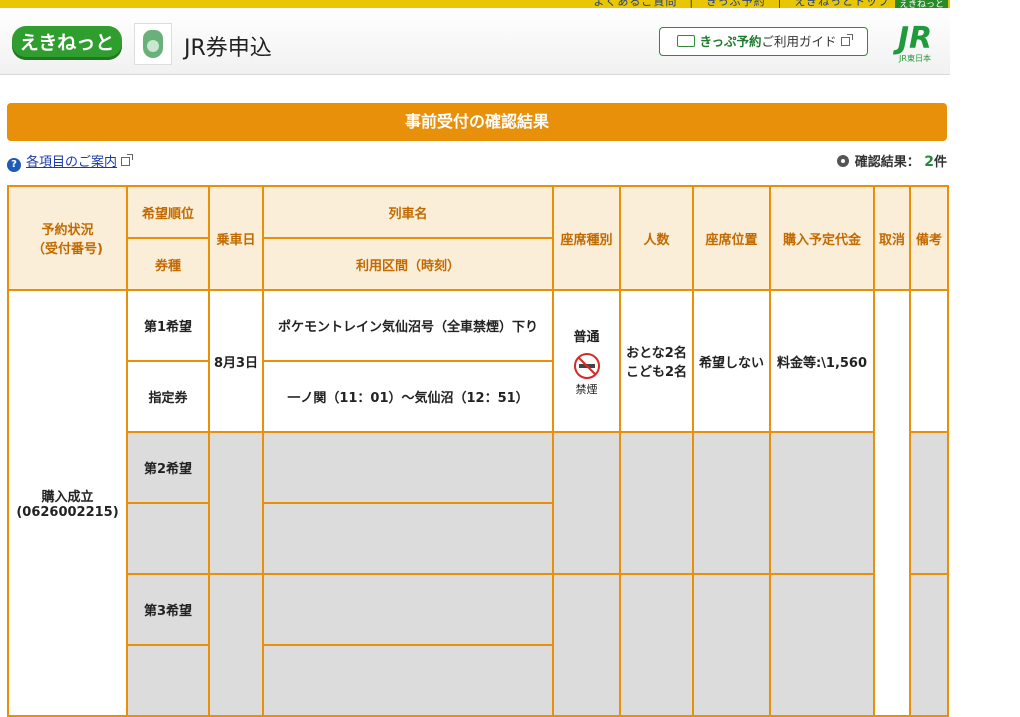 The width and height of the screenshot is (1020, 717). Describe the element at coordinates (731, 238) in the screenshot. I see `header-seat-position: 座席位置` at that location.